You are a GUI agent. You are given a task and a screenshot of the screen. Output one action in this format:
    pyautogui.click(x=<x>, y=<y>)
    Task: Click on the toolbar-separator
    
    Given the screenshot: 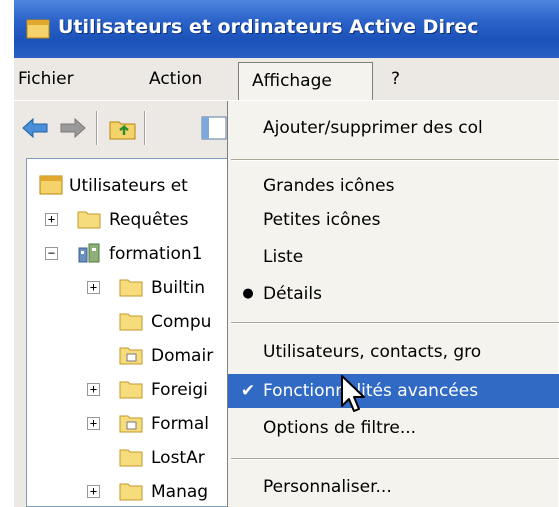 What is the action you would take?
    pyautogui.click(x=97, y=128)
    